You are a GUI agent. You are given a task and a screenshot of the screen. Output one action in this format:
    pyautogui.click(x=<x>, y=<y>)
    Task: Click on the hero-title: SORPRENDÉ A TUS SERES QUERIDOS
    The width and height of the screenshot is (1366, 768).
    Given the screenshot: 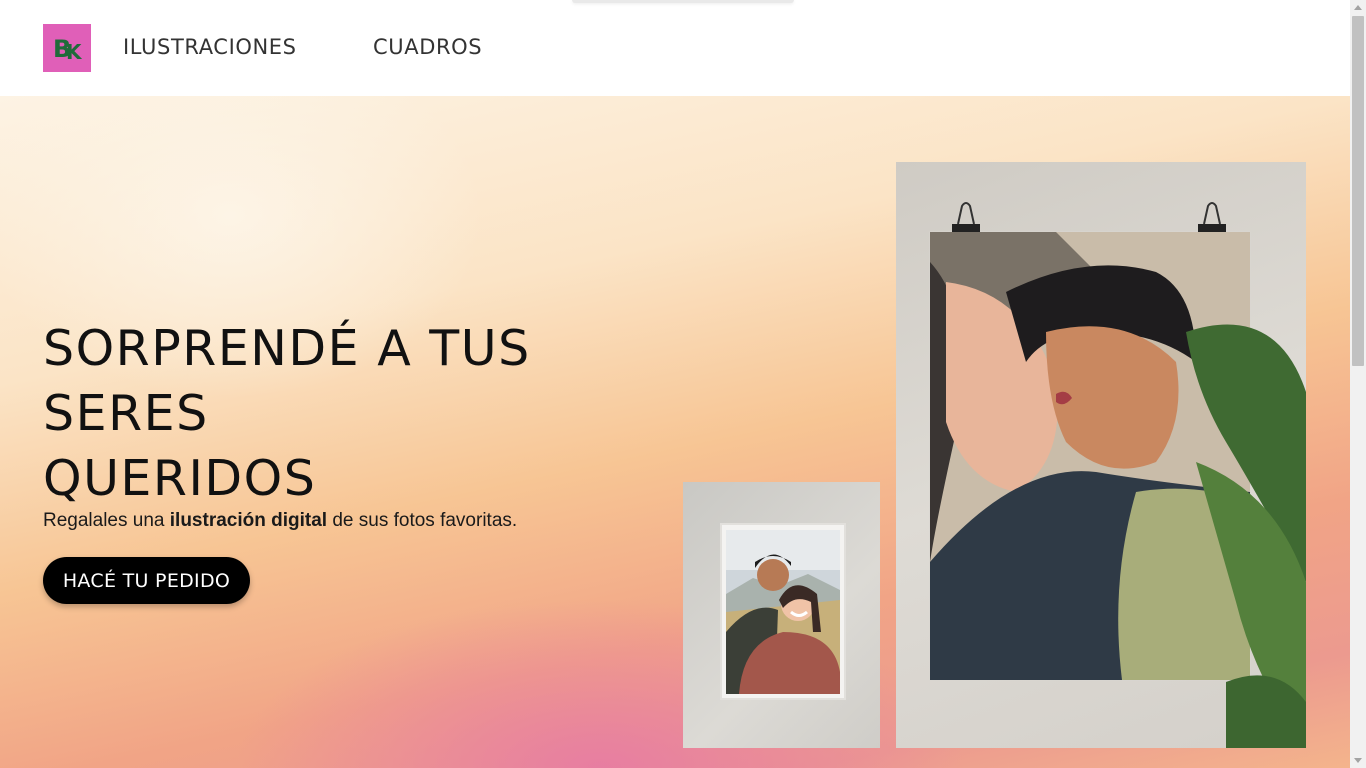 What is the action you would take?
    pyautogui.click(x=287, y=413)
    